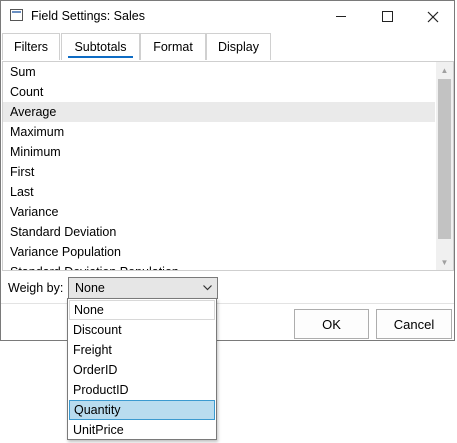 Image resolution: width=457 pixels, height=443 pixels. Describe the element at coordinates (142, 430) in the screenshot. I see `dropdown-option-unitprice: UnitPrice` at that location.